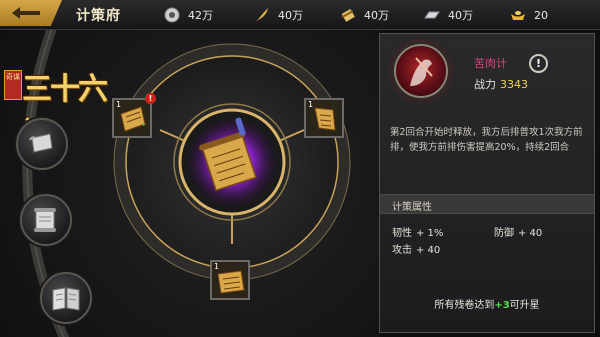 The width and height of the screenshot is (600, 337). I want to click on currency-iron: 40万, so click(448, 15).